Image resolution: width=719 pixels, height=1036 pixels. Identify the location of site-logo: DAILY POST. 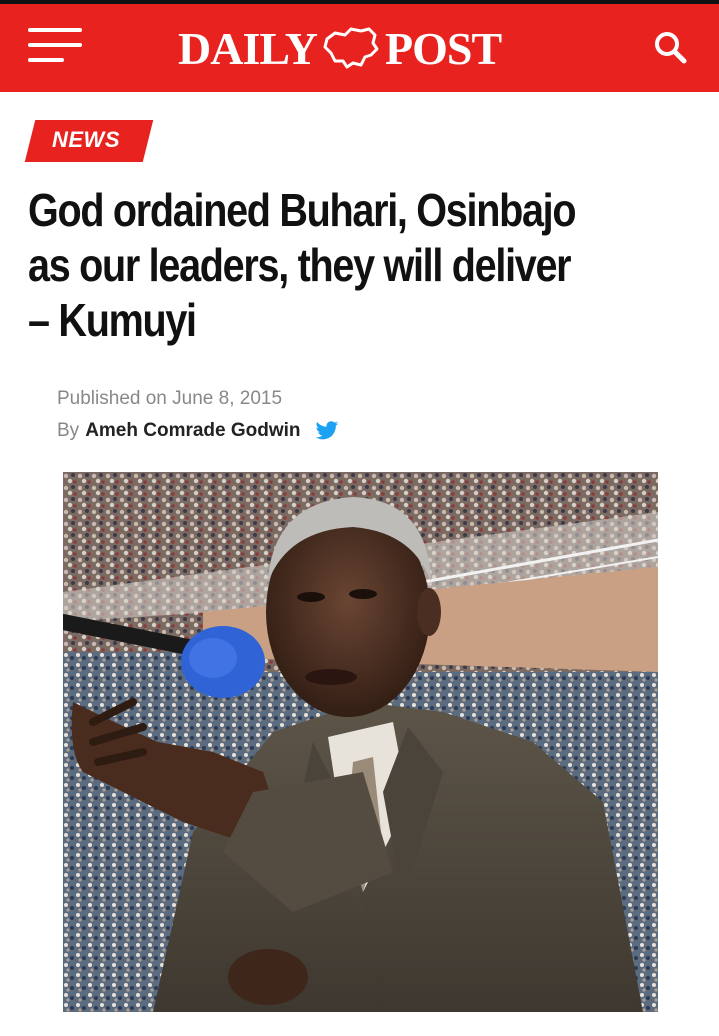
(340, 48).